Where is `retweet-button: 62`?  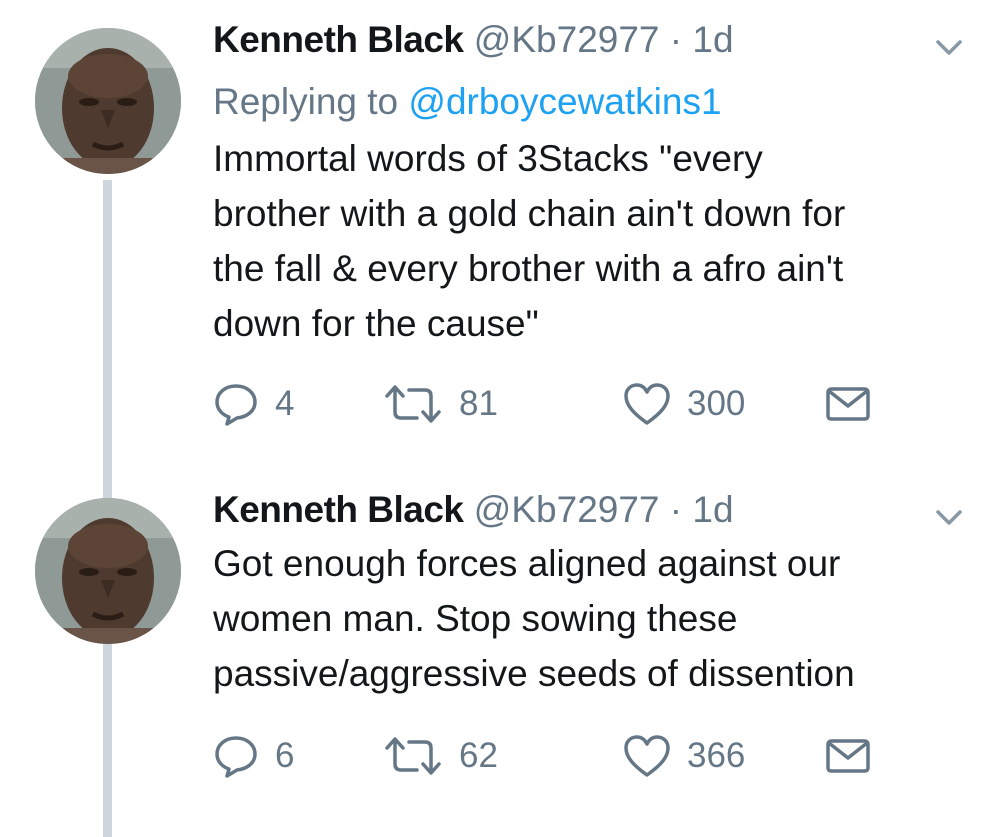 retweet-button: 62 is located at coordinates (440, 756).